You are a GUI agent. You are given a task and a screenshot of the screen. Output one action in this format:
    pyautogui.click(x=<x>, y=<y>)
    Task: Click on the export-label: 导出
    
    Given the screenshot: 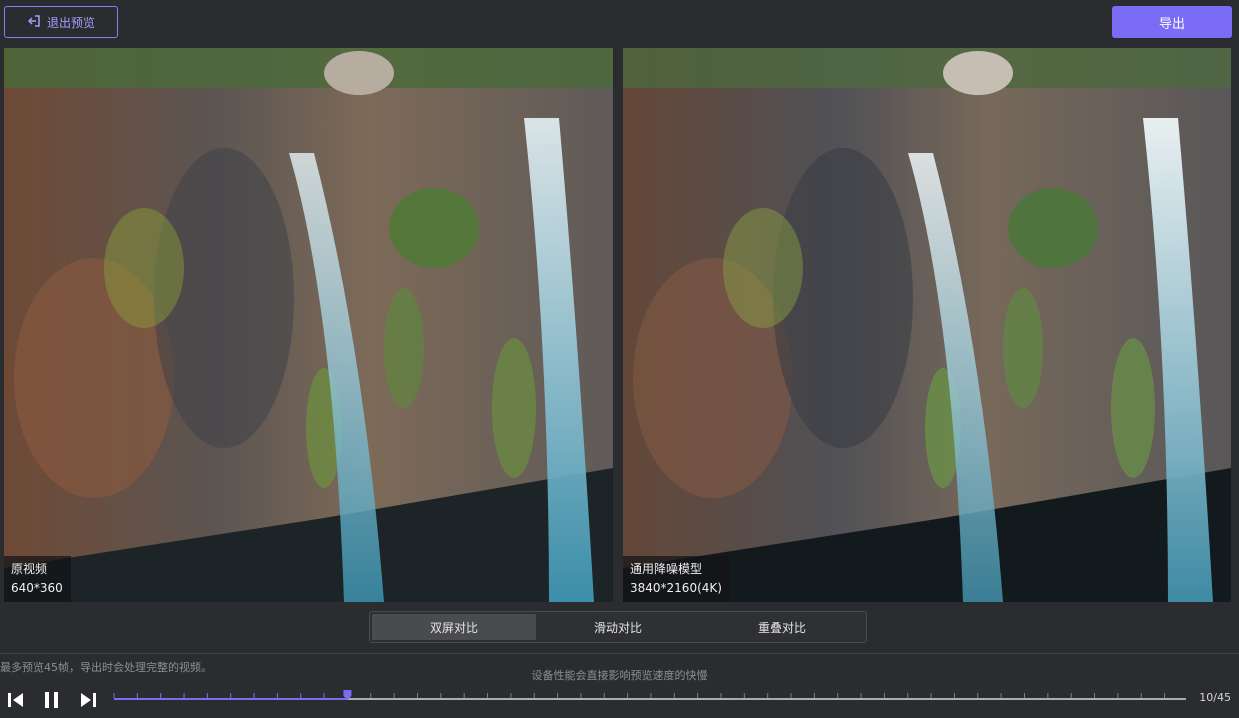 What is the action you would take?
    pyautogui.click(x=1171, y=24)
    